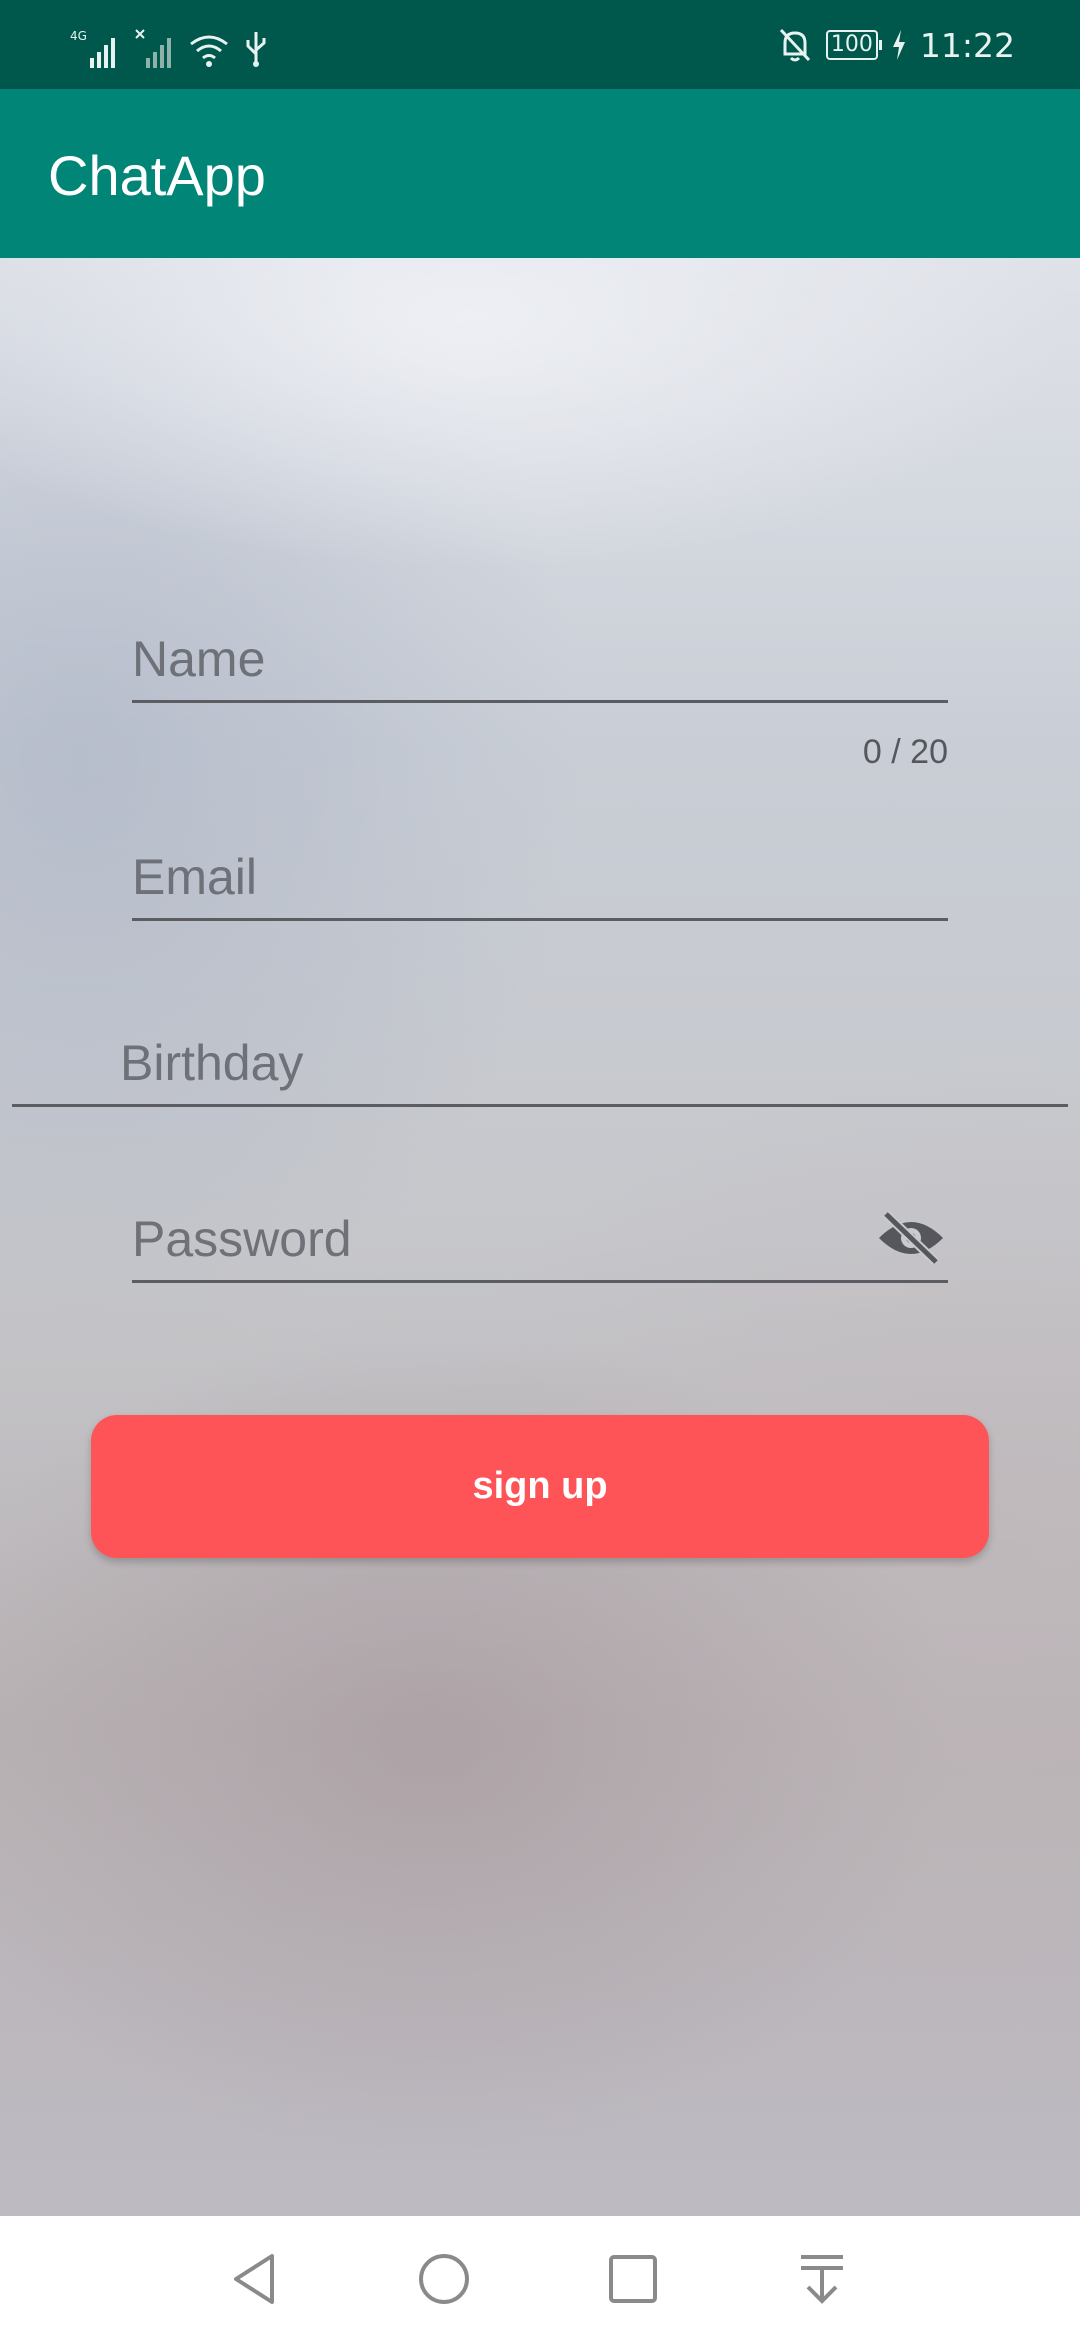  Describe the element at coordinates (255, 2279) in the screenshot. I see `back-icon` at that location.